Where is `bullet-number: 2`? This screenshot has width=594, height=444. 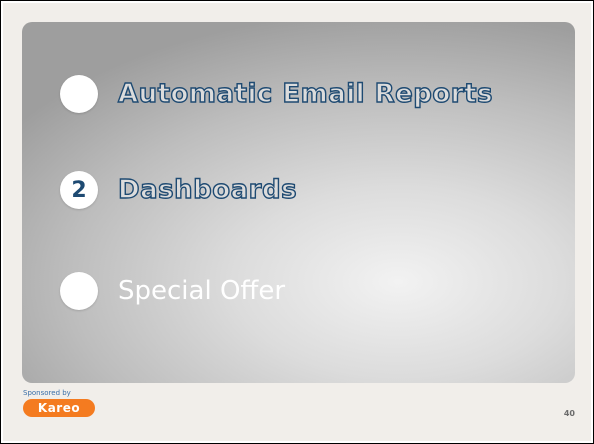 bullet-number: 2 is located at coordinates (79, 190).